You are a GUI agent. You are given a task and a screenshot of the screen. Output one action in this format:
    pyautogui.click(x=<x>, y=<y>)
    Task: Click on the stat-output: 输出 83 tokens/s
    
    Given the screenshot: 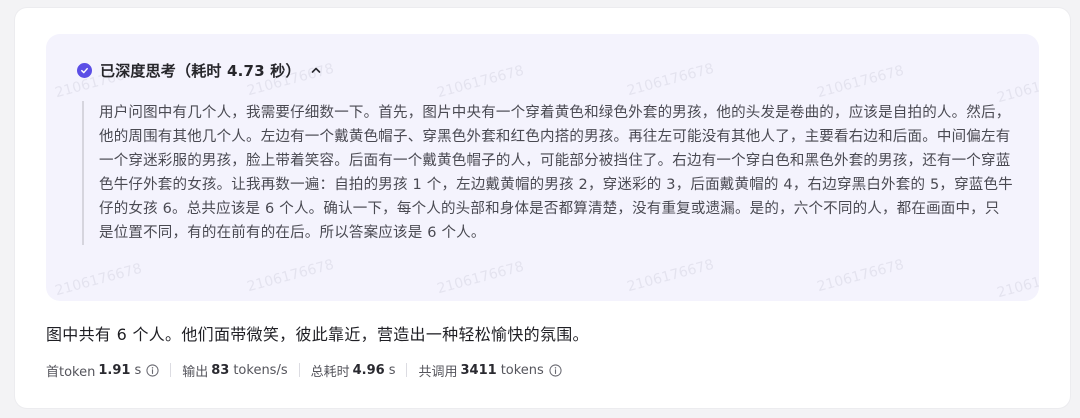 What is the action you would take?
    pyautogui.click(x=234, y=370)
    